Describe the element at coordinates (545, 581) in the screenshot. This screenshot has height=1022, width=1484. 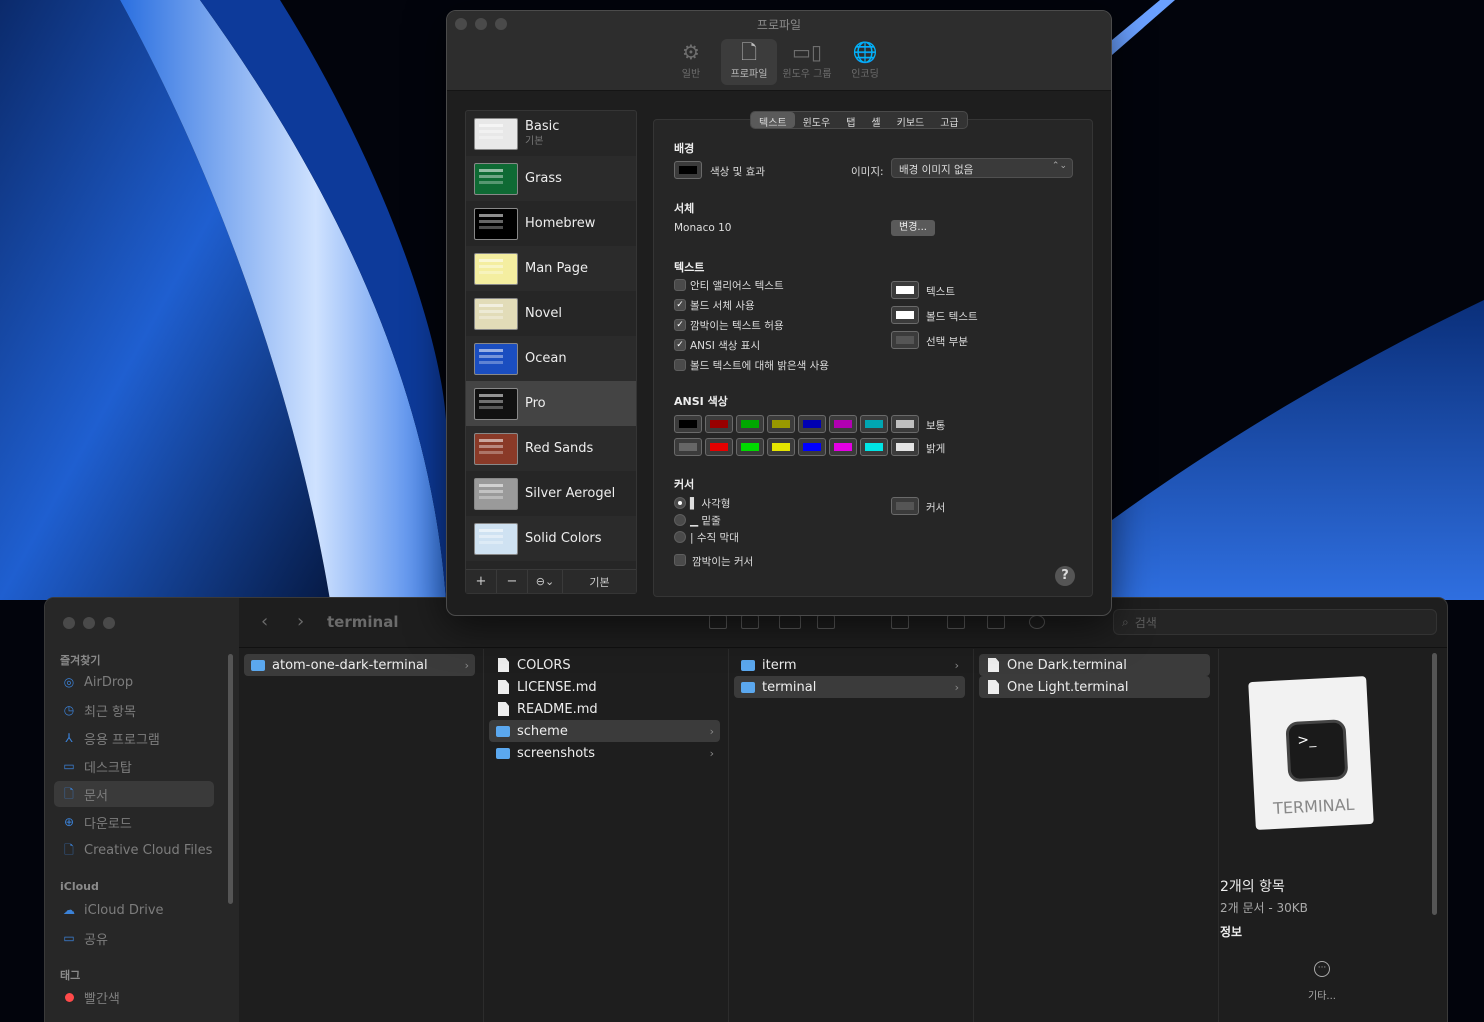
I see `profile-actions-button: ⊖⌄` at that location.